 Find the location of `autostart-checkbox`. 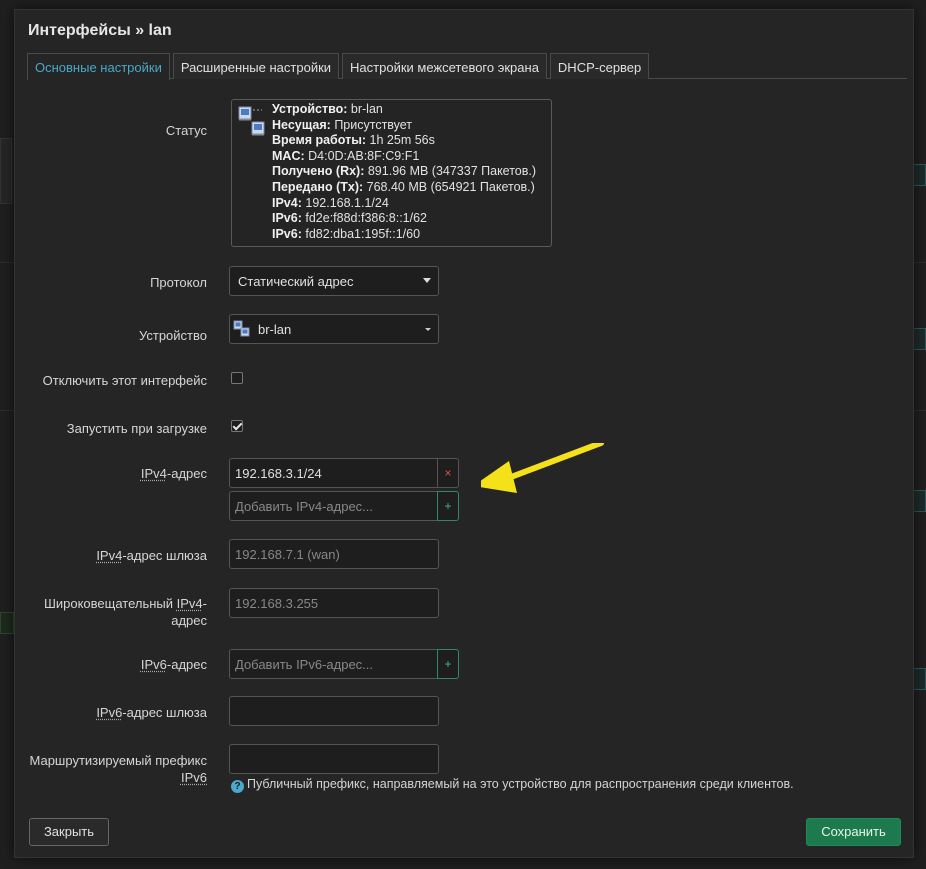

autostart-checkbox is located at coordinates (237, 426).